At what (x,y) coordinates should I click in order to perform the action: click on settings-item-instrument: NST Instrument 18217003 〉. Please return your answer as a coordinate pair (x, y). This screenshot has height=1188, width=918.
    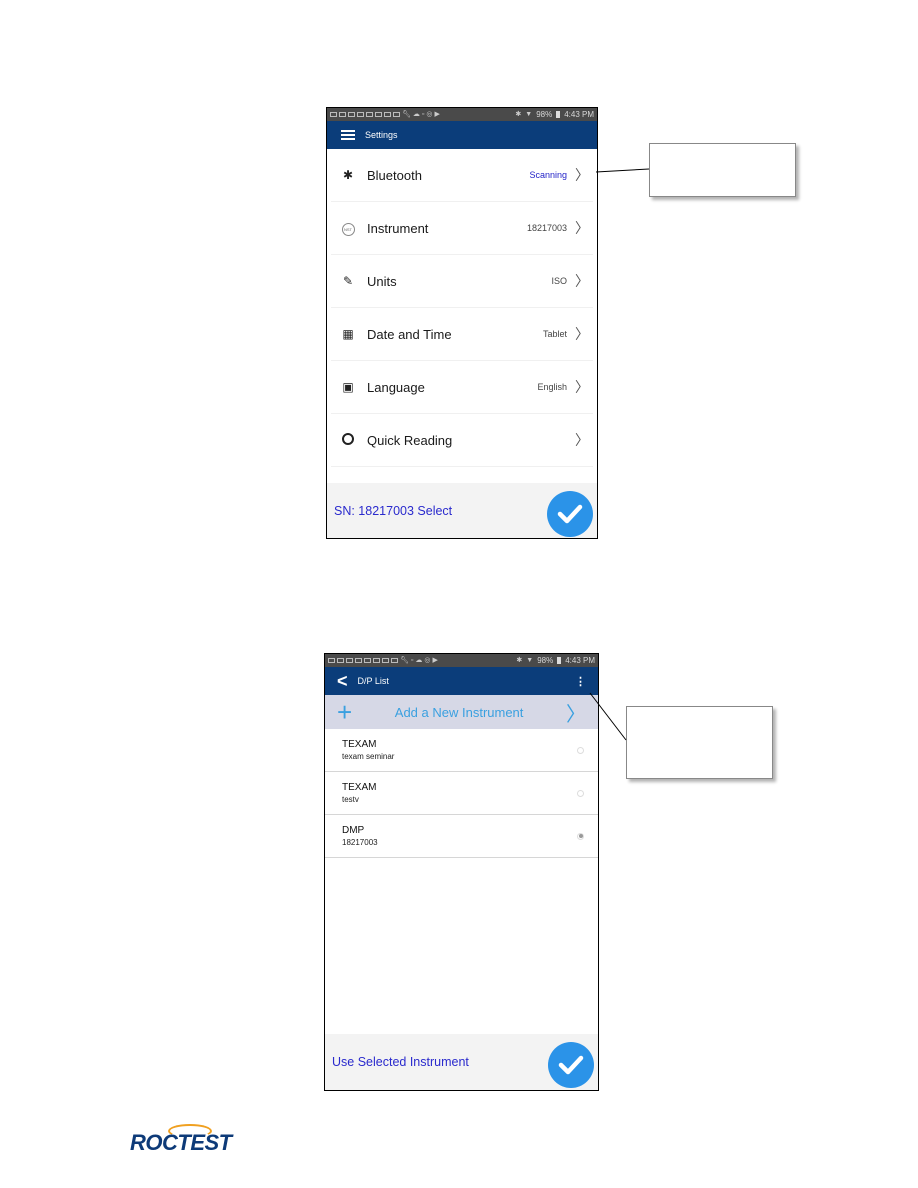
    Looking at the image, I should click on (462, 228).